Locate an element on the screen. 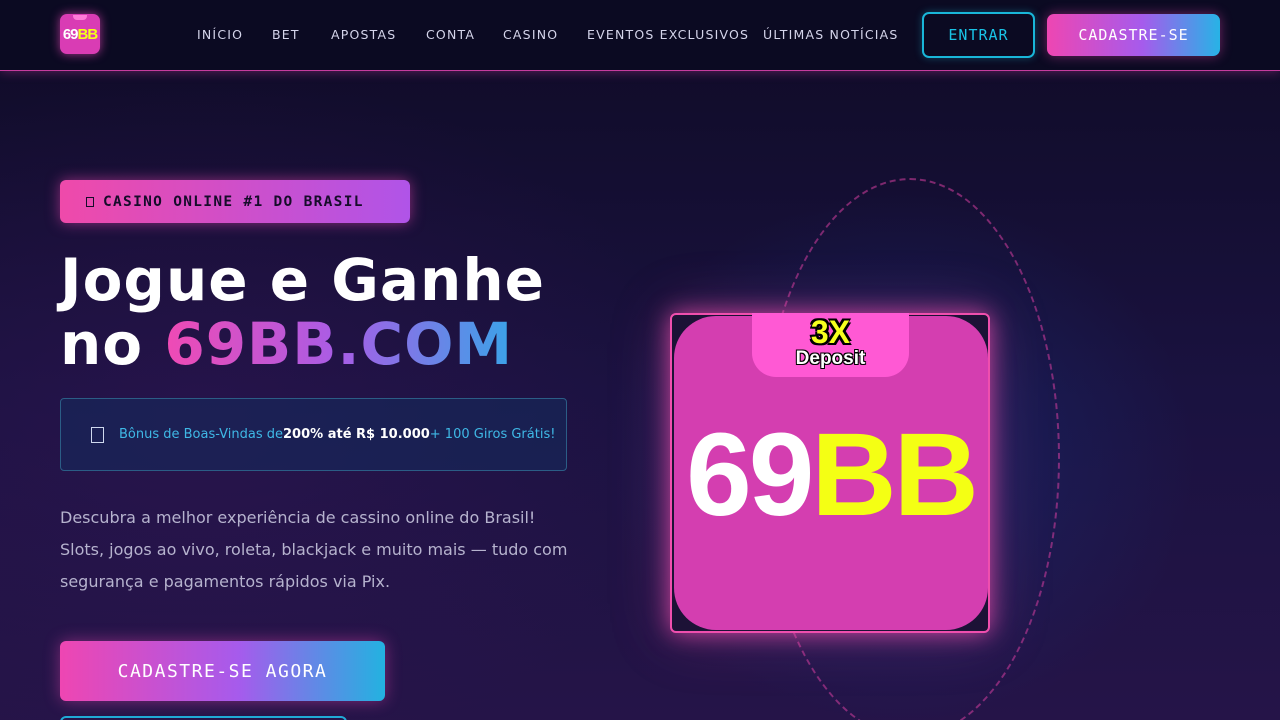 The image size is (1280, 720). gift-icon is located at coordinates (97, 434).